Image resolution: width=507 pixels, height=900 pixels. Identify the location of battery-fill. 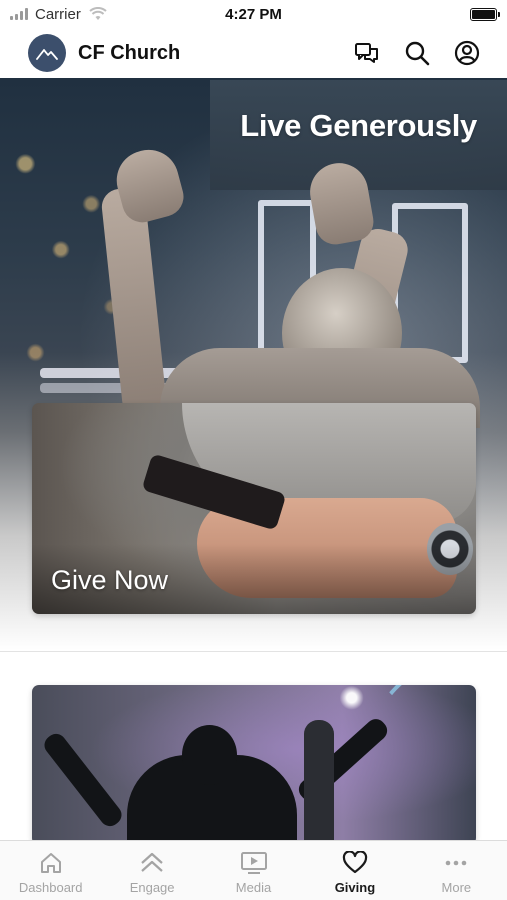
(483, 14).